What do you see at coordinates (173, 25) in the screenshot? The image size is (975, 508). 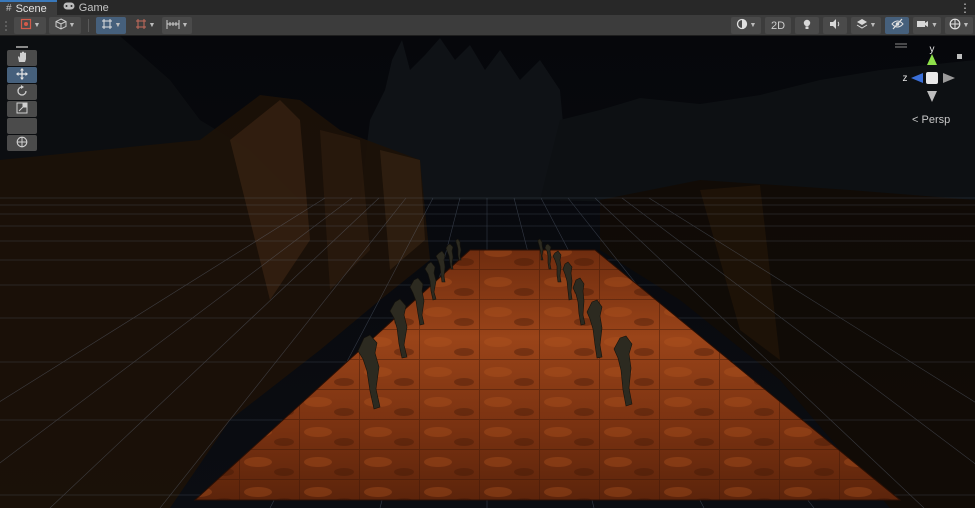 I see `ruler-icon` at bounding box center [173, 25].